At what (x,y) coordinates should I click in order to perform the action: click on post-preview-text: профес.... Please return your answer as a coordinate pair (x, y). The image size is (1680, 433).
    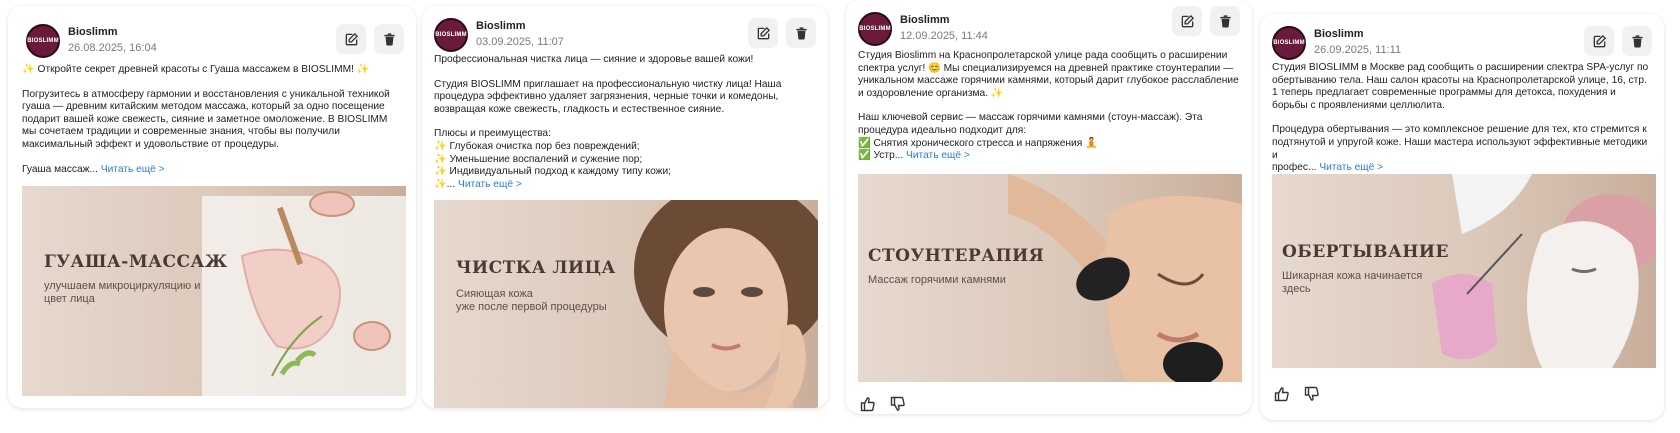
    Looking at the image, I should click on (1294, 168).